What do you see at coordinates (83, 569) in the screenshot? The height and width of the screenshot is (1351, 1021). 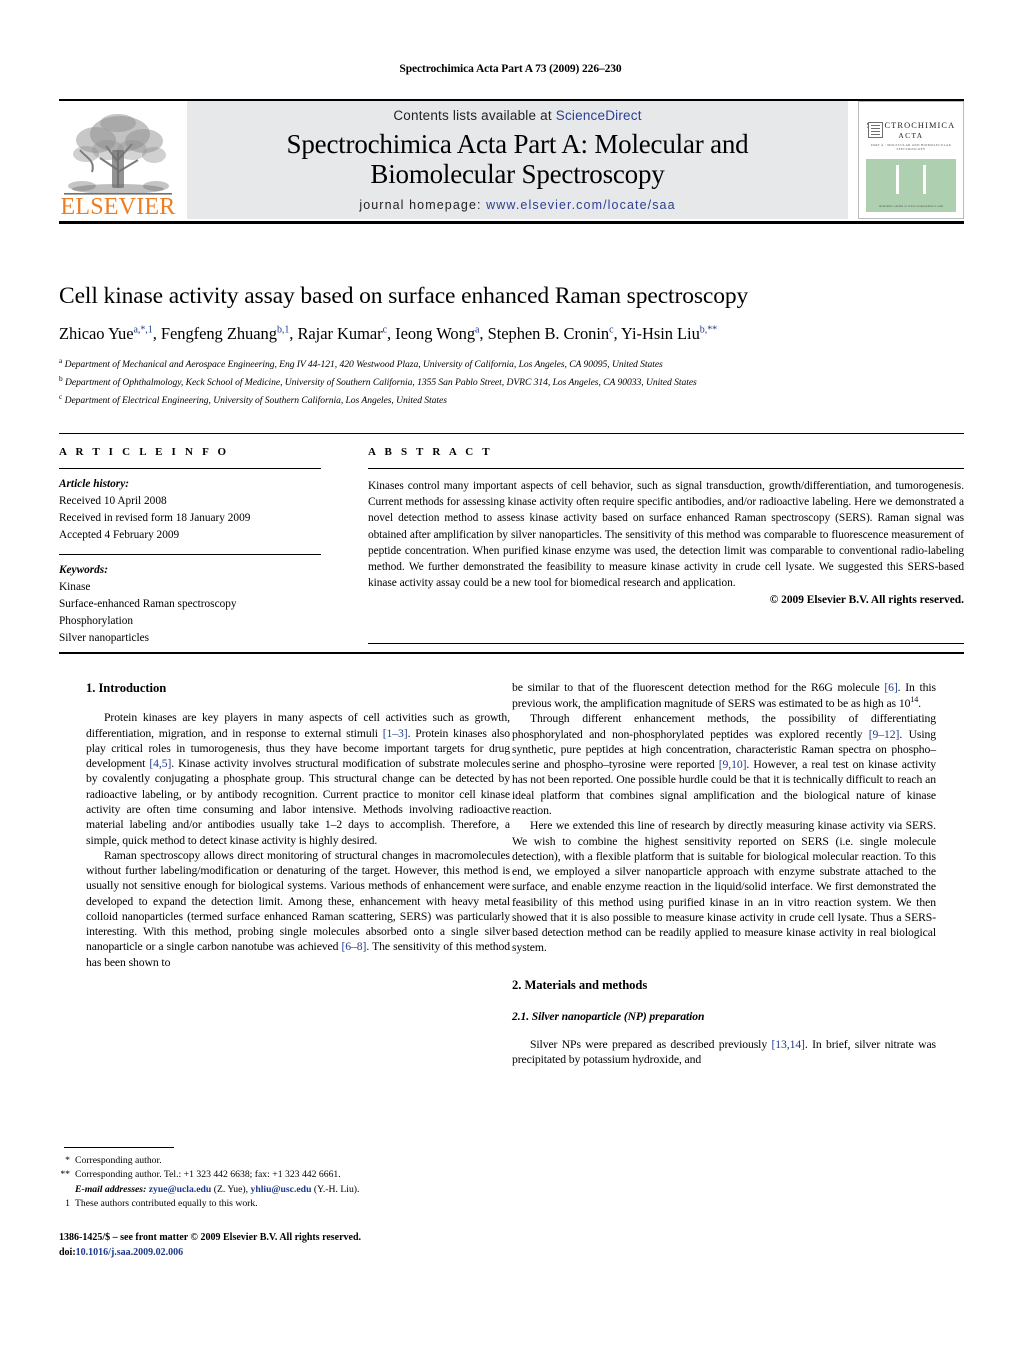 I see `keywords-label: Keywords:` at bounding box center [83, 569].